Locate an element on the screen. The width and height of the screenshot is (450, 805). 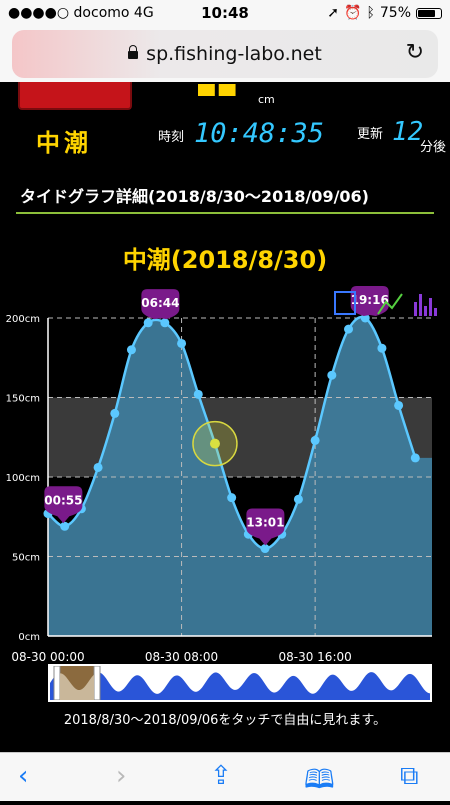
browser-address-area: sp.fishing-labo.net ↻ is located at coordinates (225, 54).